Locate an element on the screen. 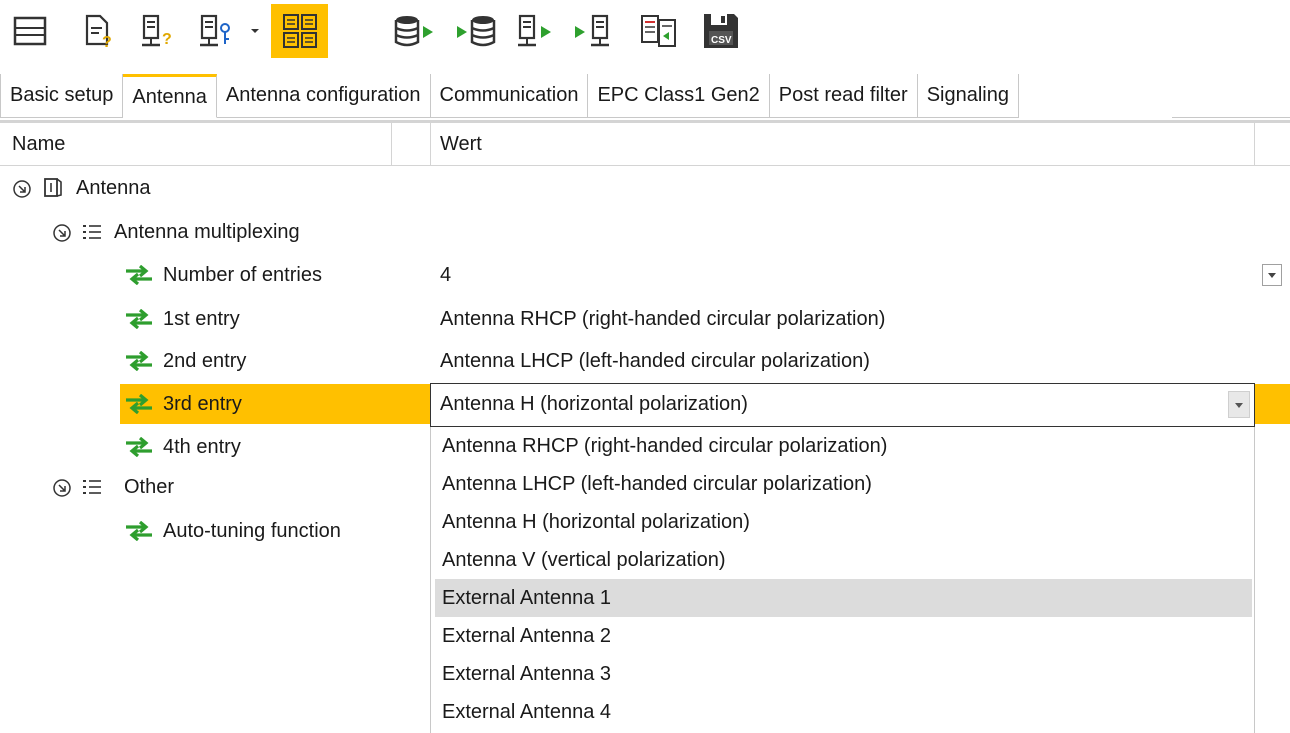 The image size is (1290, 733). device-export-icon is located at coordinates (534, 30).